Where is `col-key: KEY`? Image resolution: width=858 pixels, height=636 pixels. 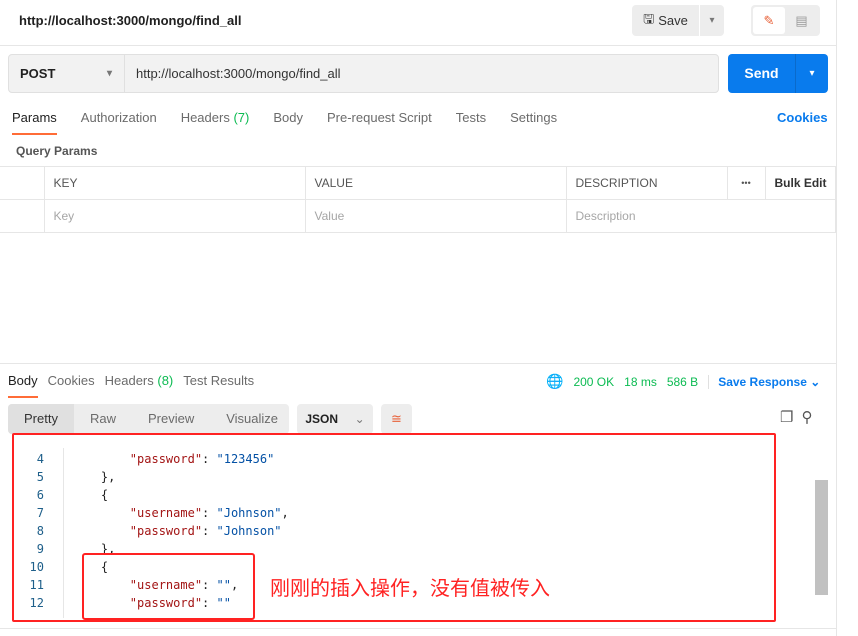
col-key: KEY is located at coordinates (174, 183).